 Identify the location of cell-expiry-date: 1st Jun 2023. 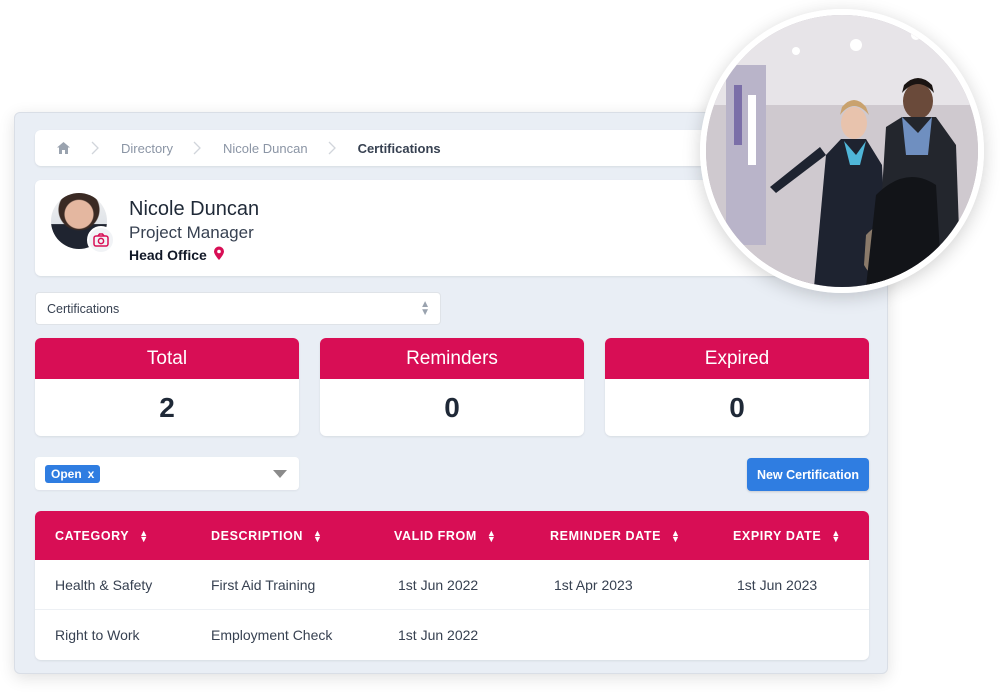
(777, 585).